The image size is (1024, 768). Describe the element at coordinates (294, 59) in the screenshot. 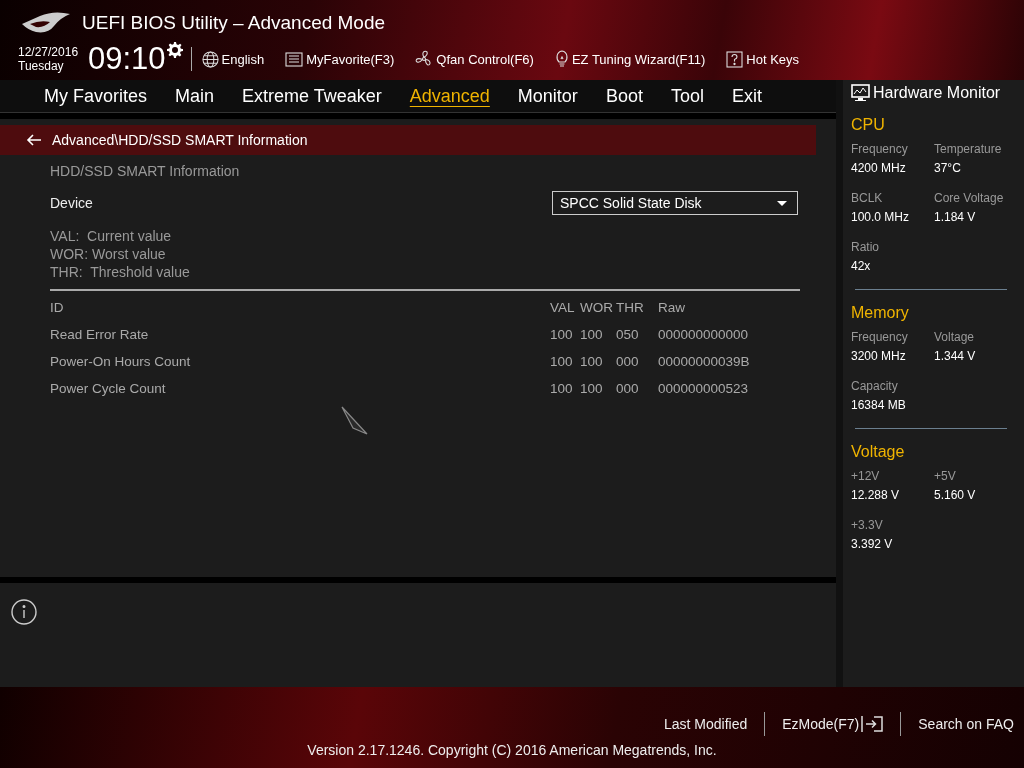

I see `list-icon` at that location.